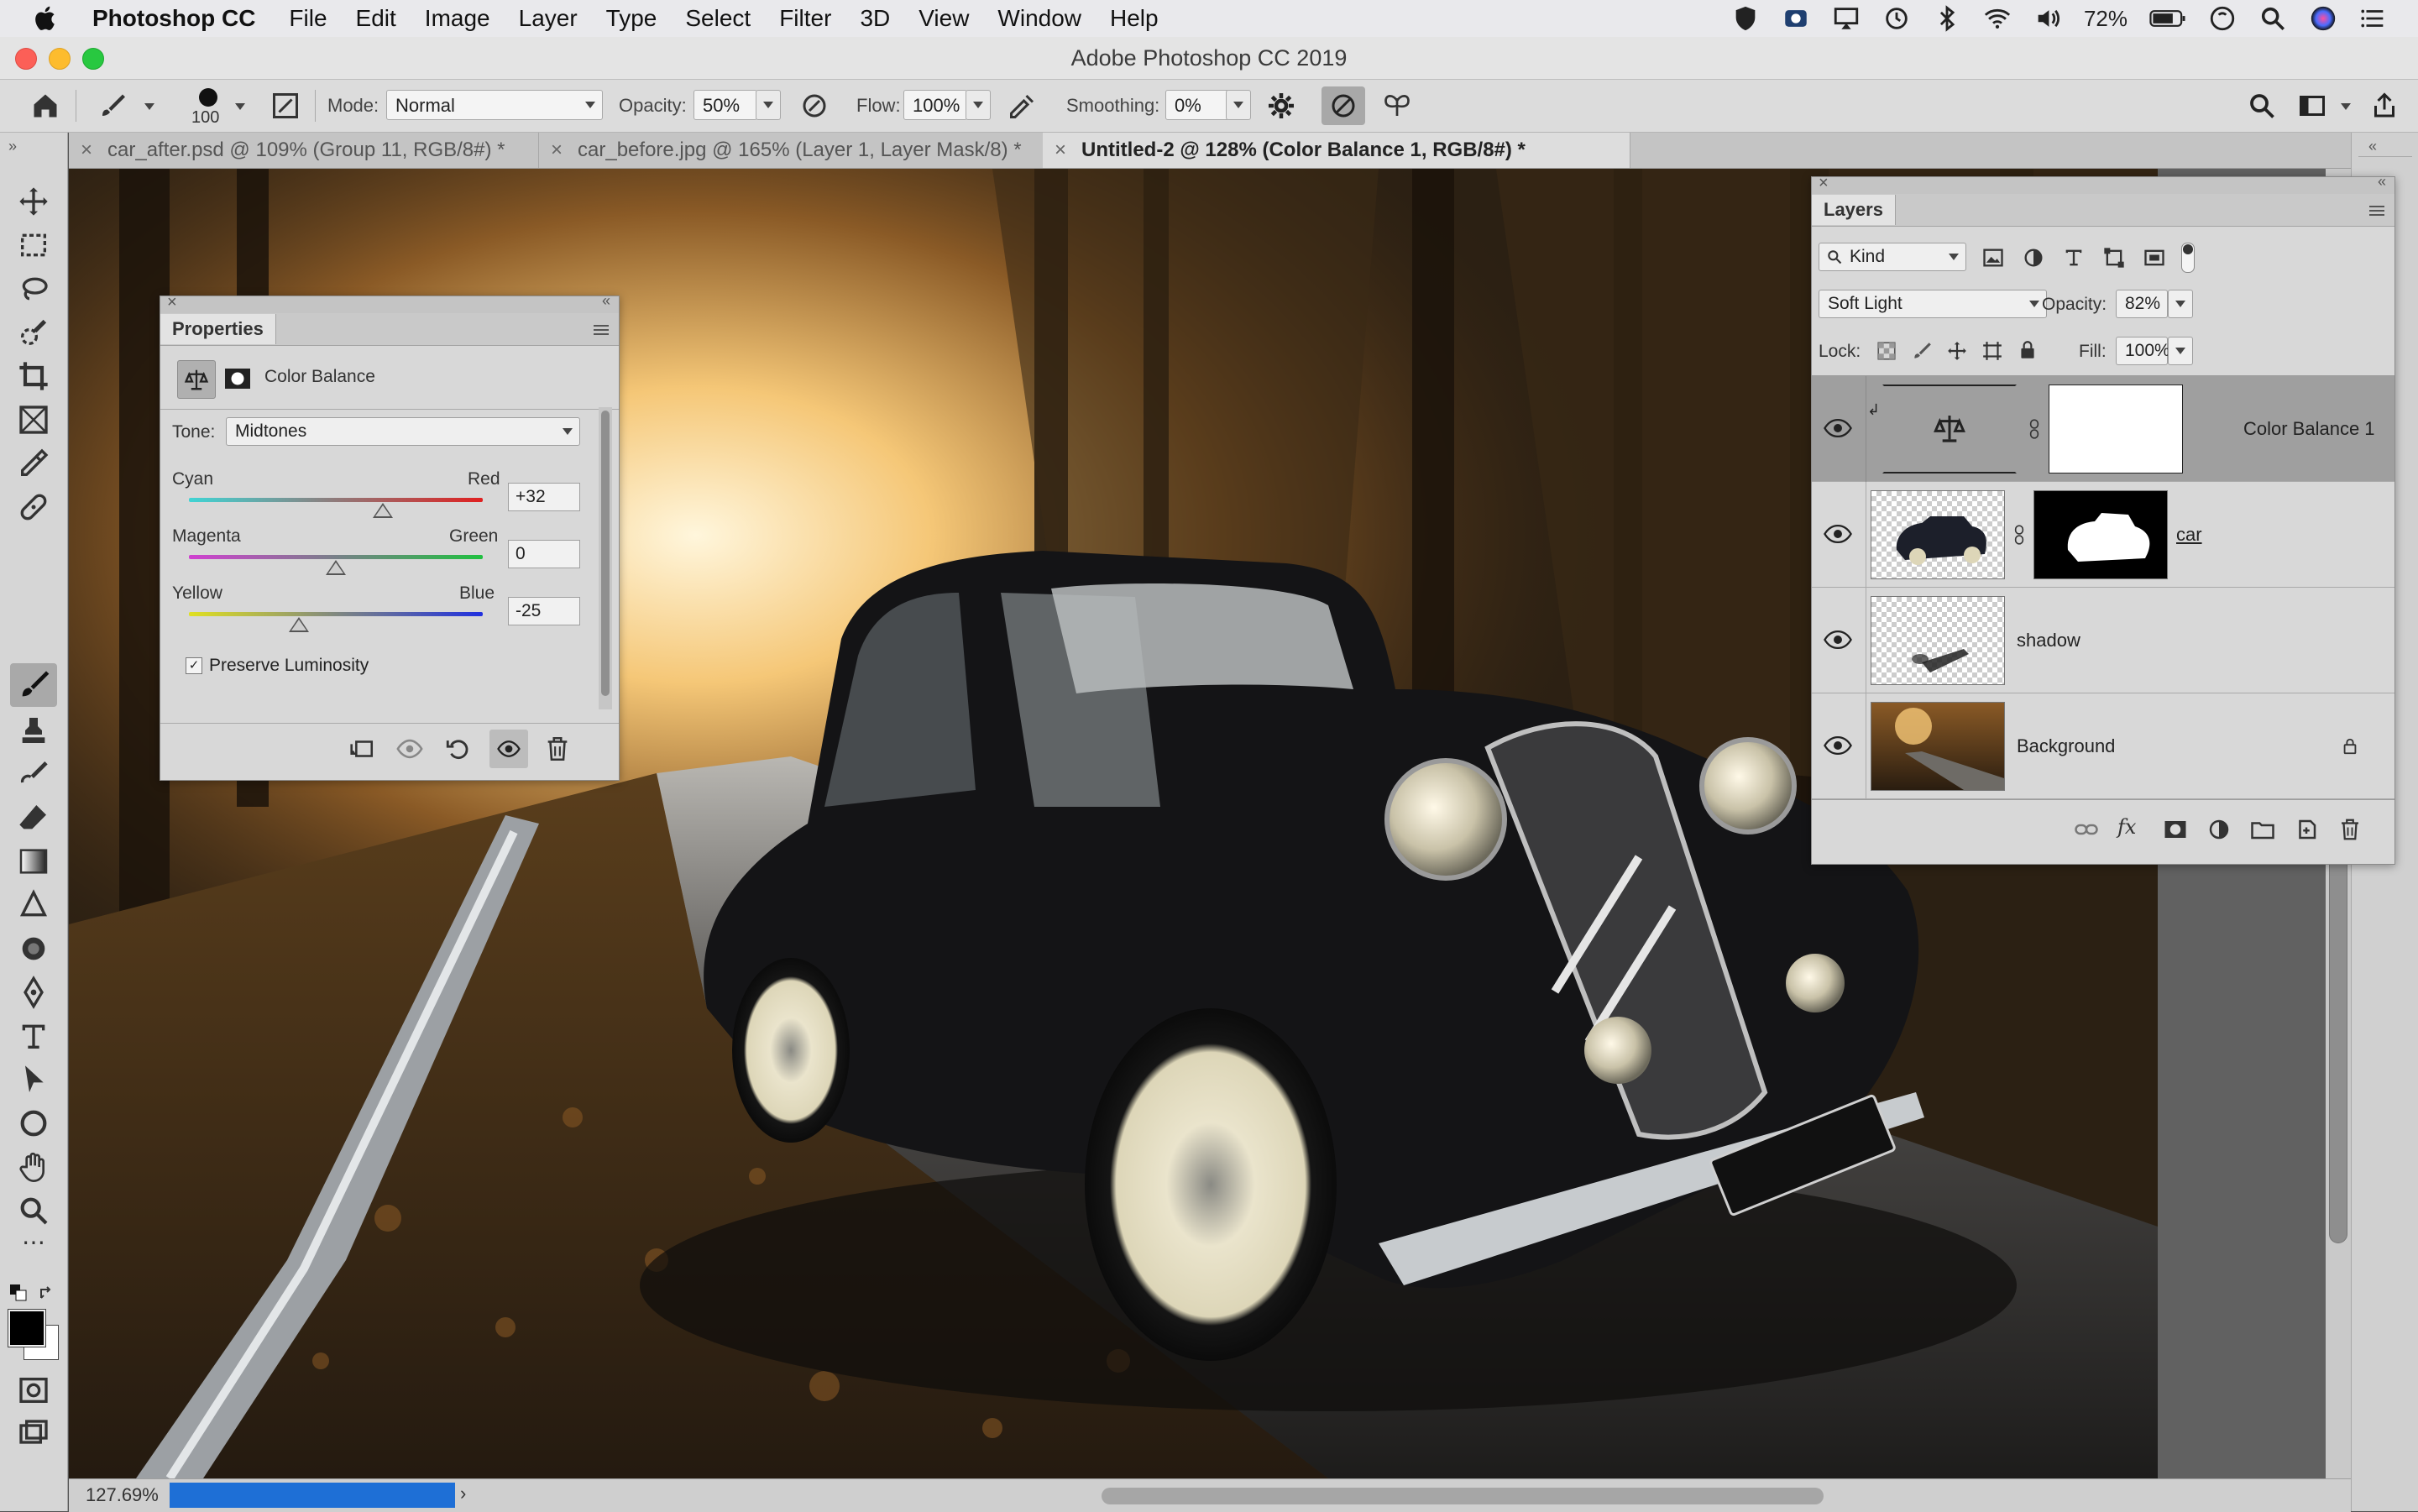 The image size is (2418, 1512). I want to click on menu-filter: Filter, so click(805, 18).